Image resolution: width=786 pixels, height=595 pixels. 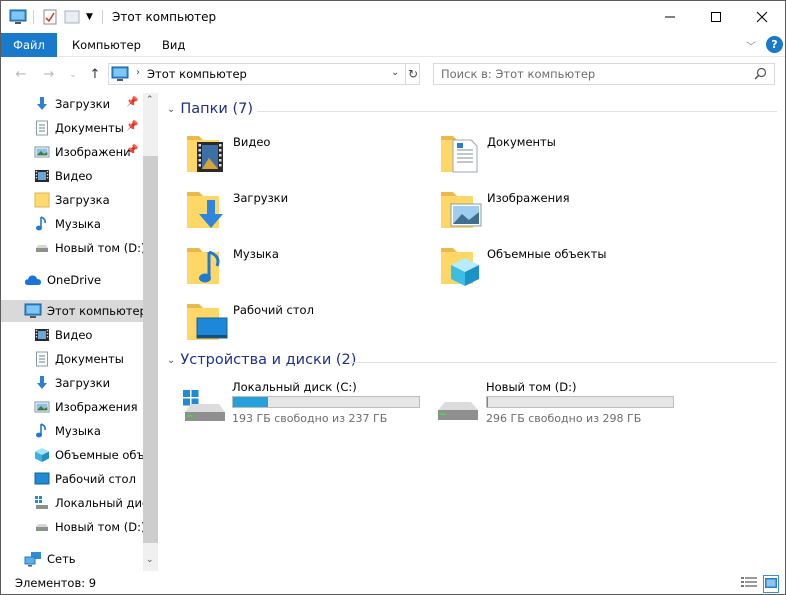 I want to click on sidebar-item-this-pc: Этот компьютер, so click(x=72, y=311).